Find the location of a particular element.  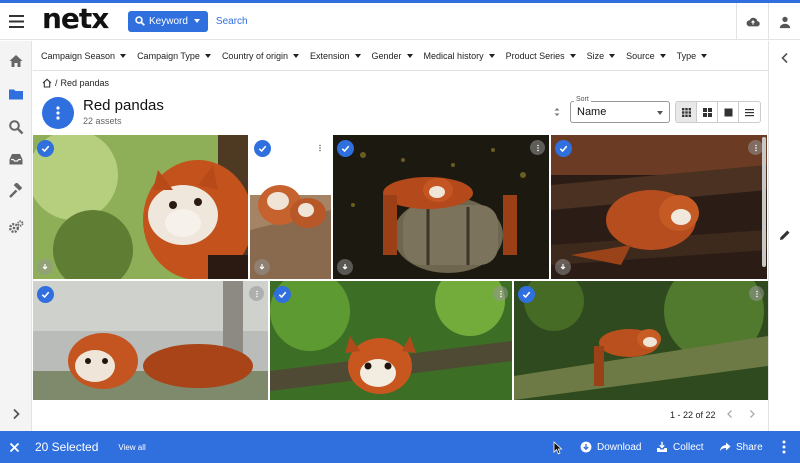

folder-actions-button is located at coordinates (58, 113).